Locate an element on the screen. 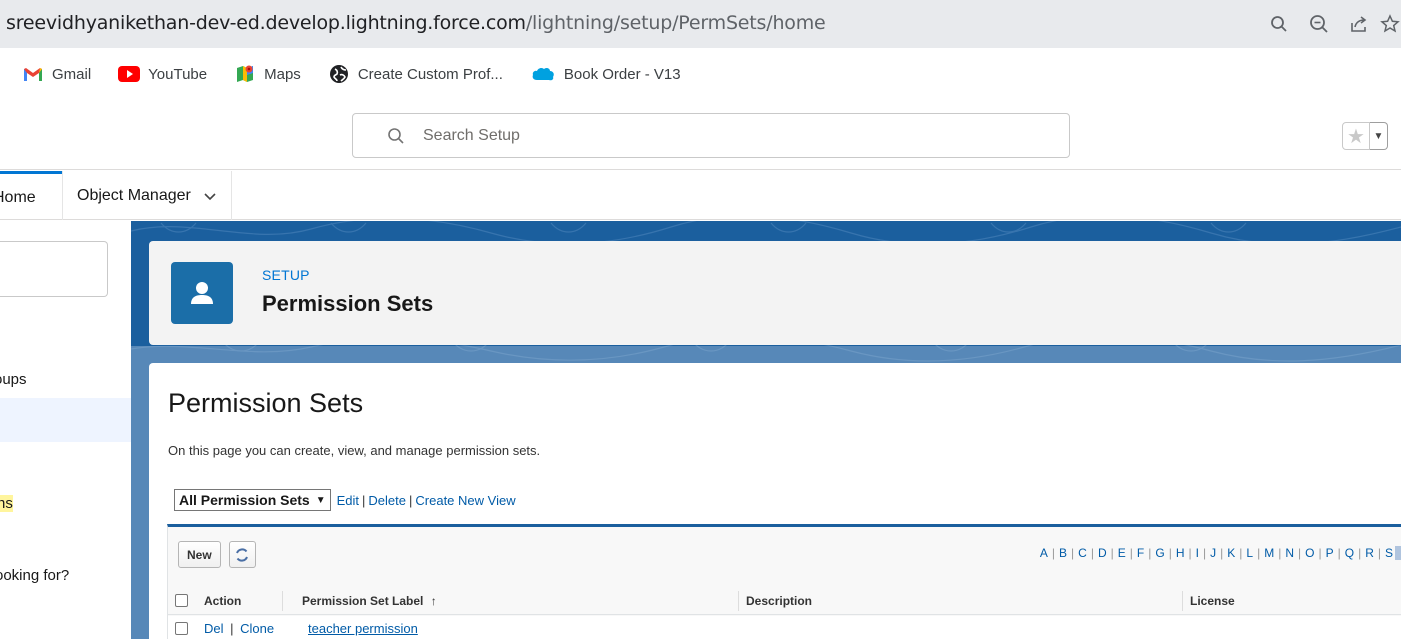 The image size is (1401, 639). chevron-down-icon: ▼ is located at coordinates (320, 500).